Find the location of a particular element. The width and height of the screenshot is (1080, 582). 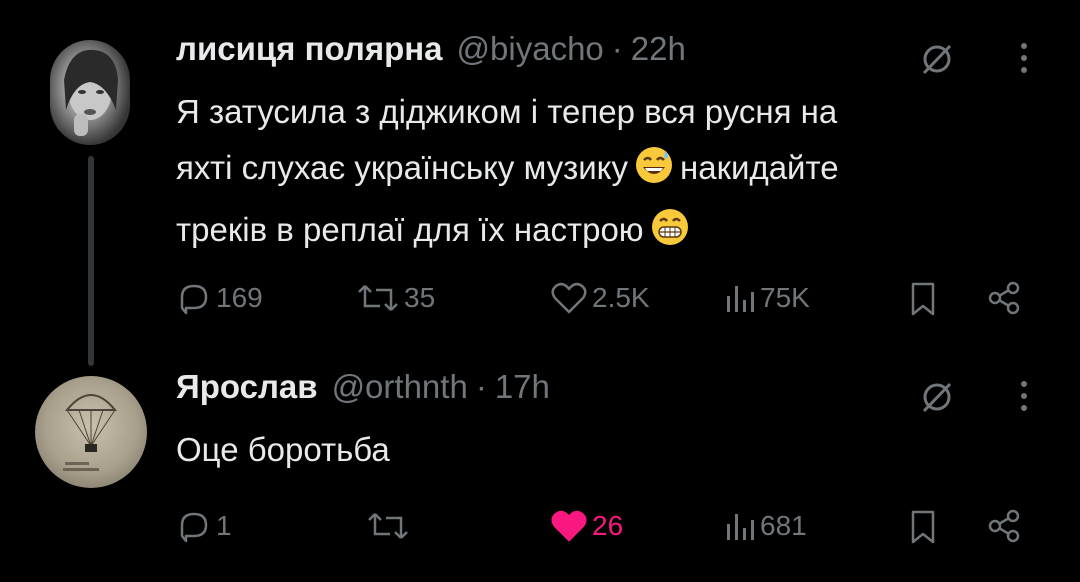

user-handle: @orthnth is located at coordinates (400, 387).